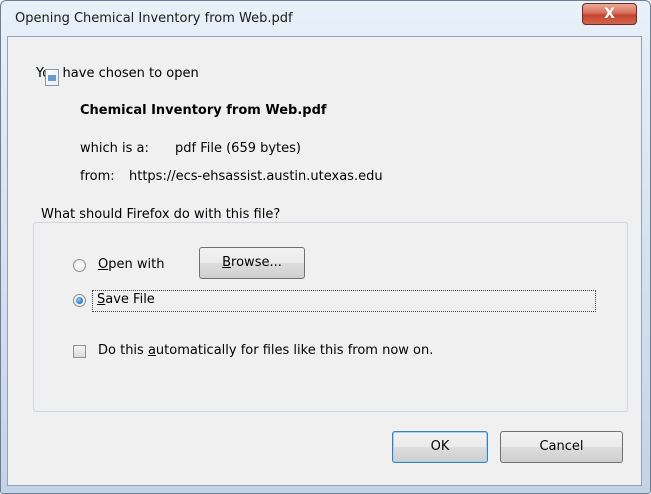 Image resolution: width=651 pixels, height=494 pixels. Describe the element at coordinates (161, 214) in the screenshot. I see `action-group-label: What should Firefox do with this file?` at that location.